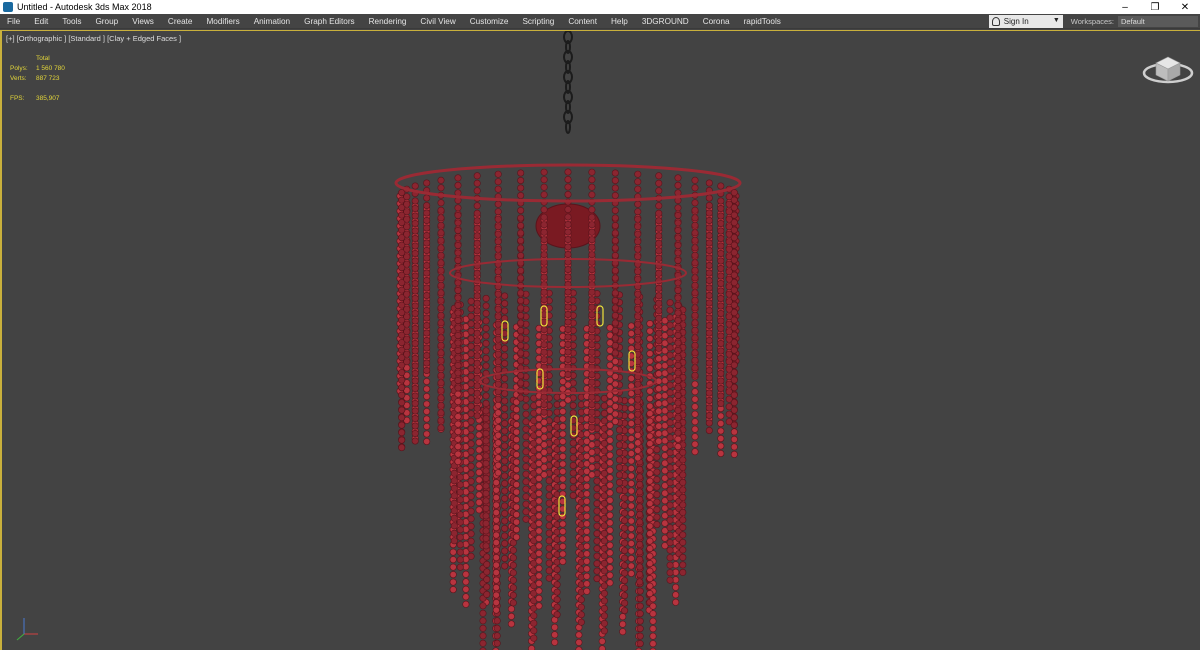 This screenshot has height=650, width=1200. What do you see at coordinates (106, 21) in the screenshot?
I see `menu-group: Group` at bounding box center [106, 21].